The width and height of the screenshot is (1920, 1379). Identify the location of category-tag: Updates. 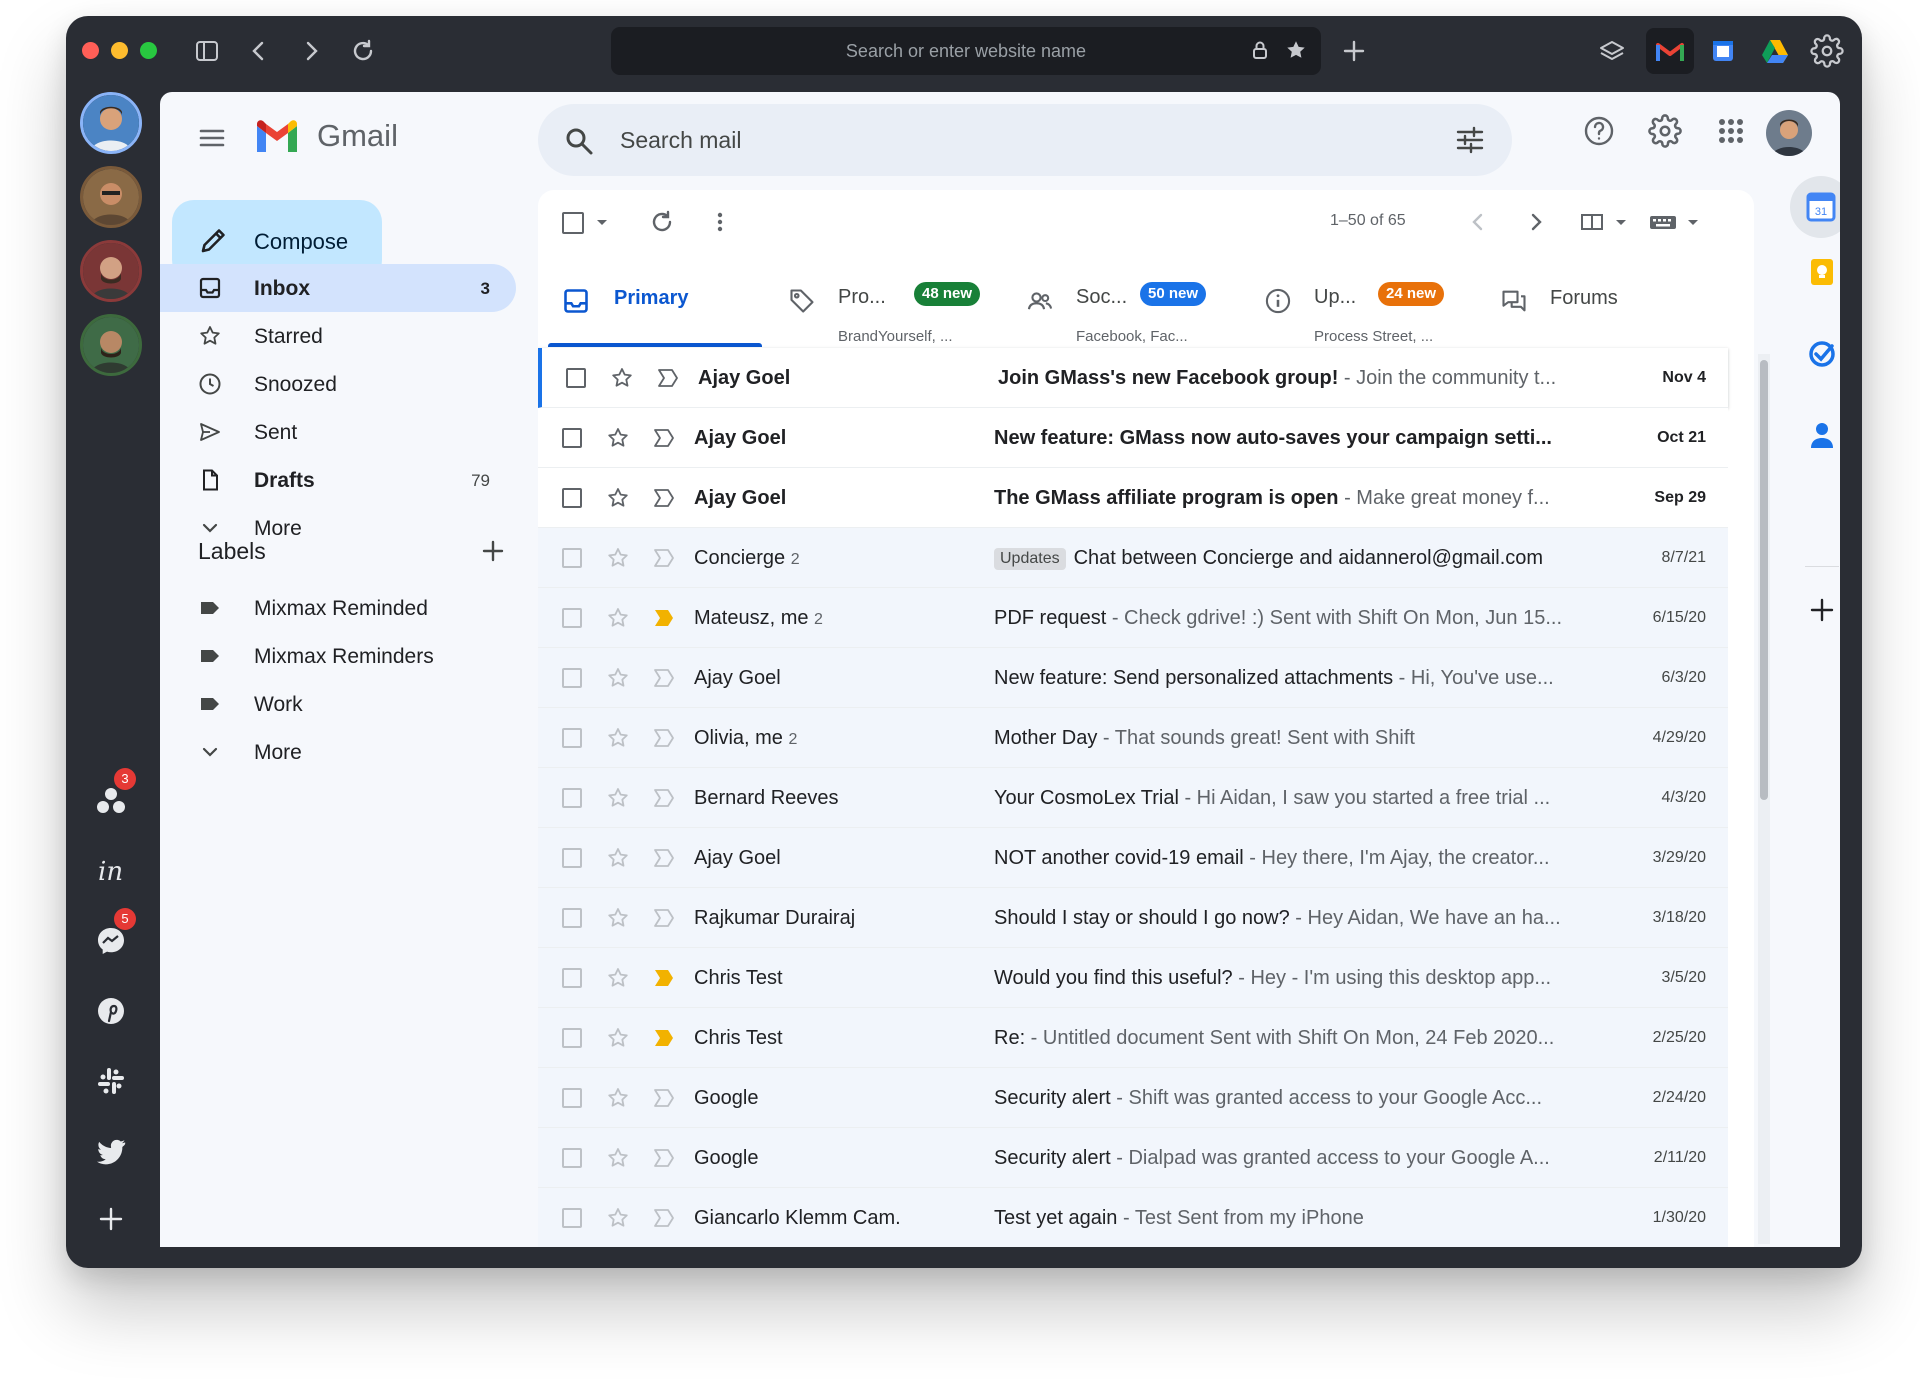
(1030, 559).